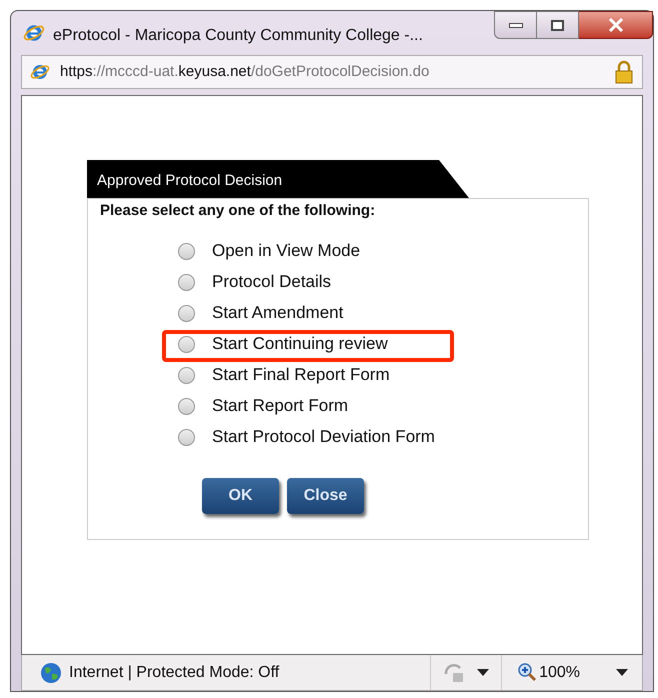  Describe the element at coordinates (280, 406) in the screenshot. I see `option-label: Start Report Form` at that location.